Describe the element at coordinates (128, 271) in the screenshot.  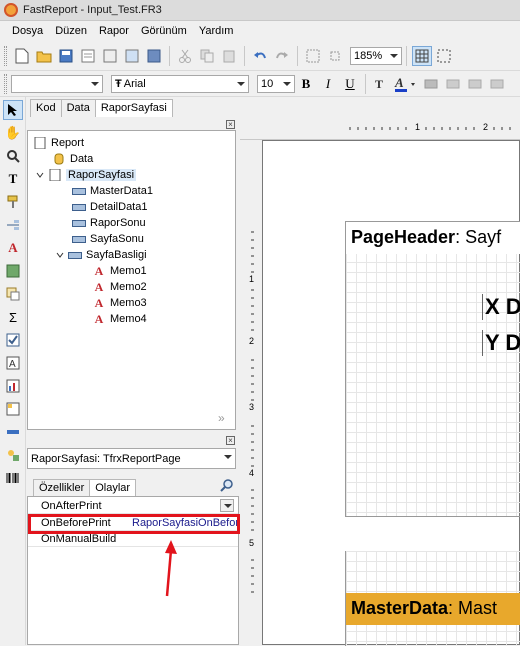
I see `tree-label: Memo1` at that location.